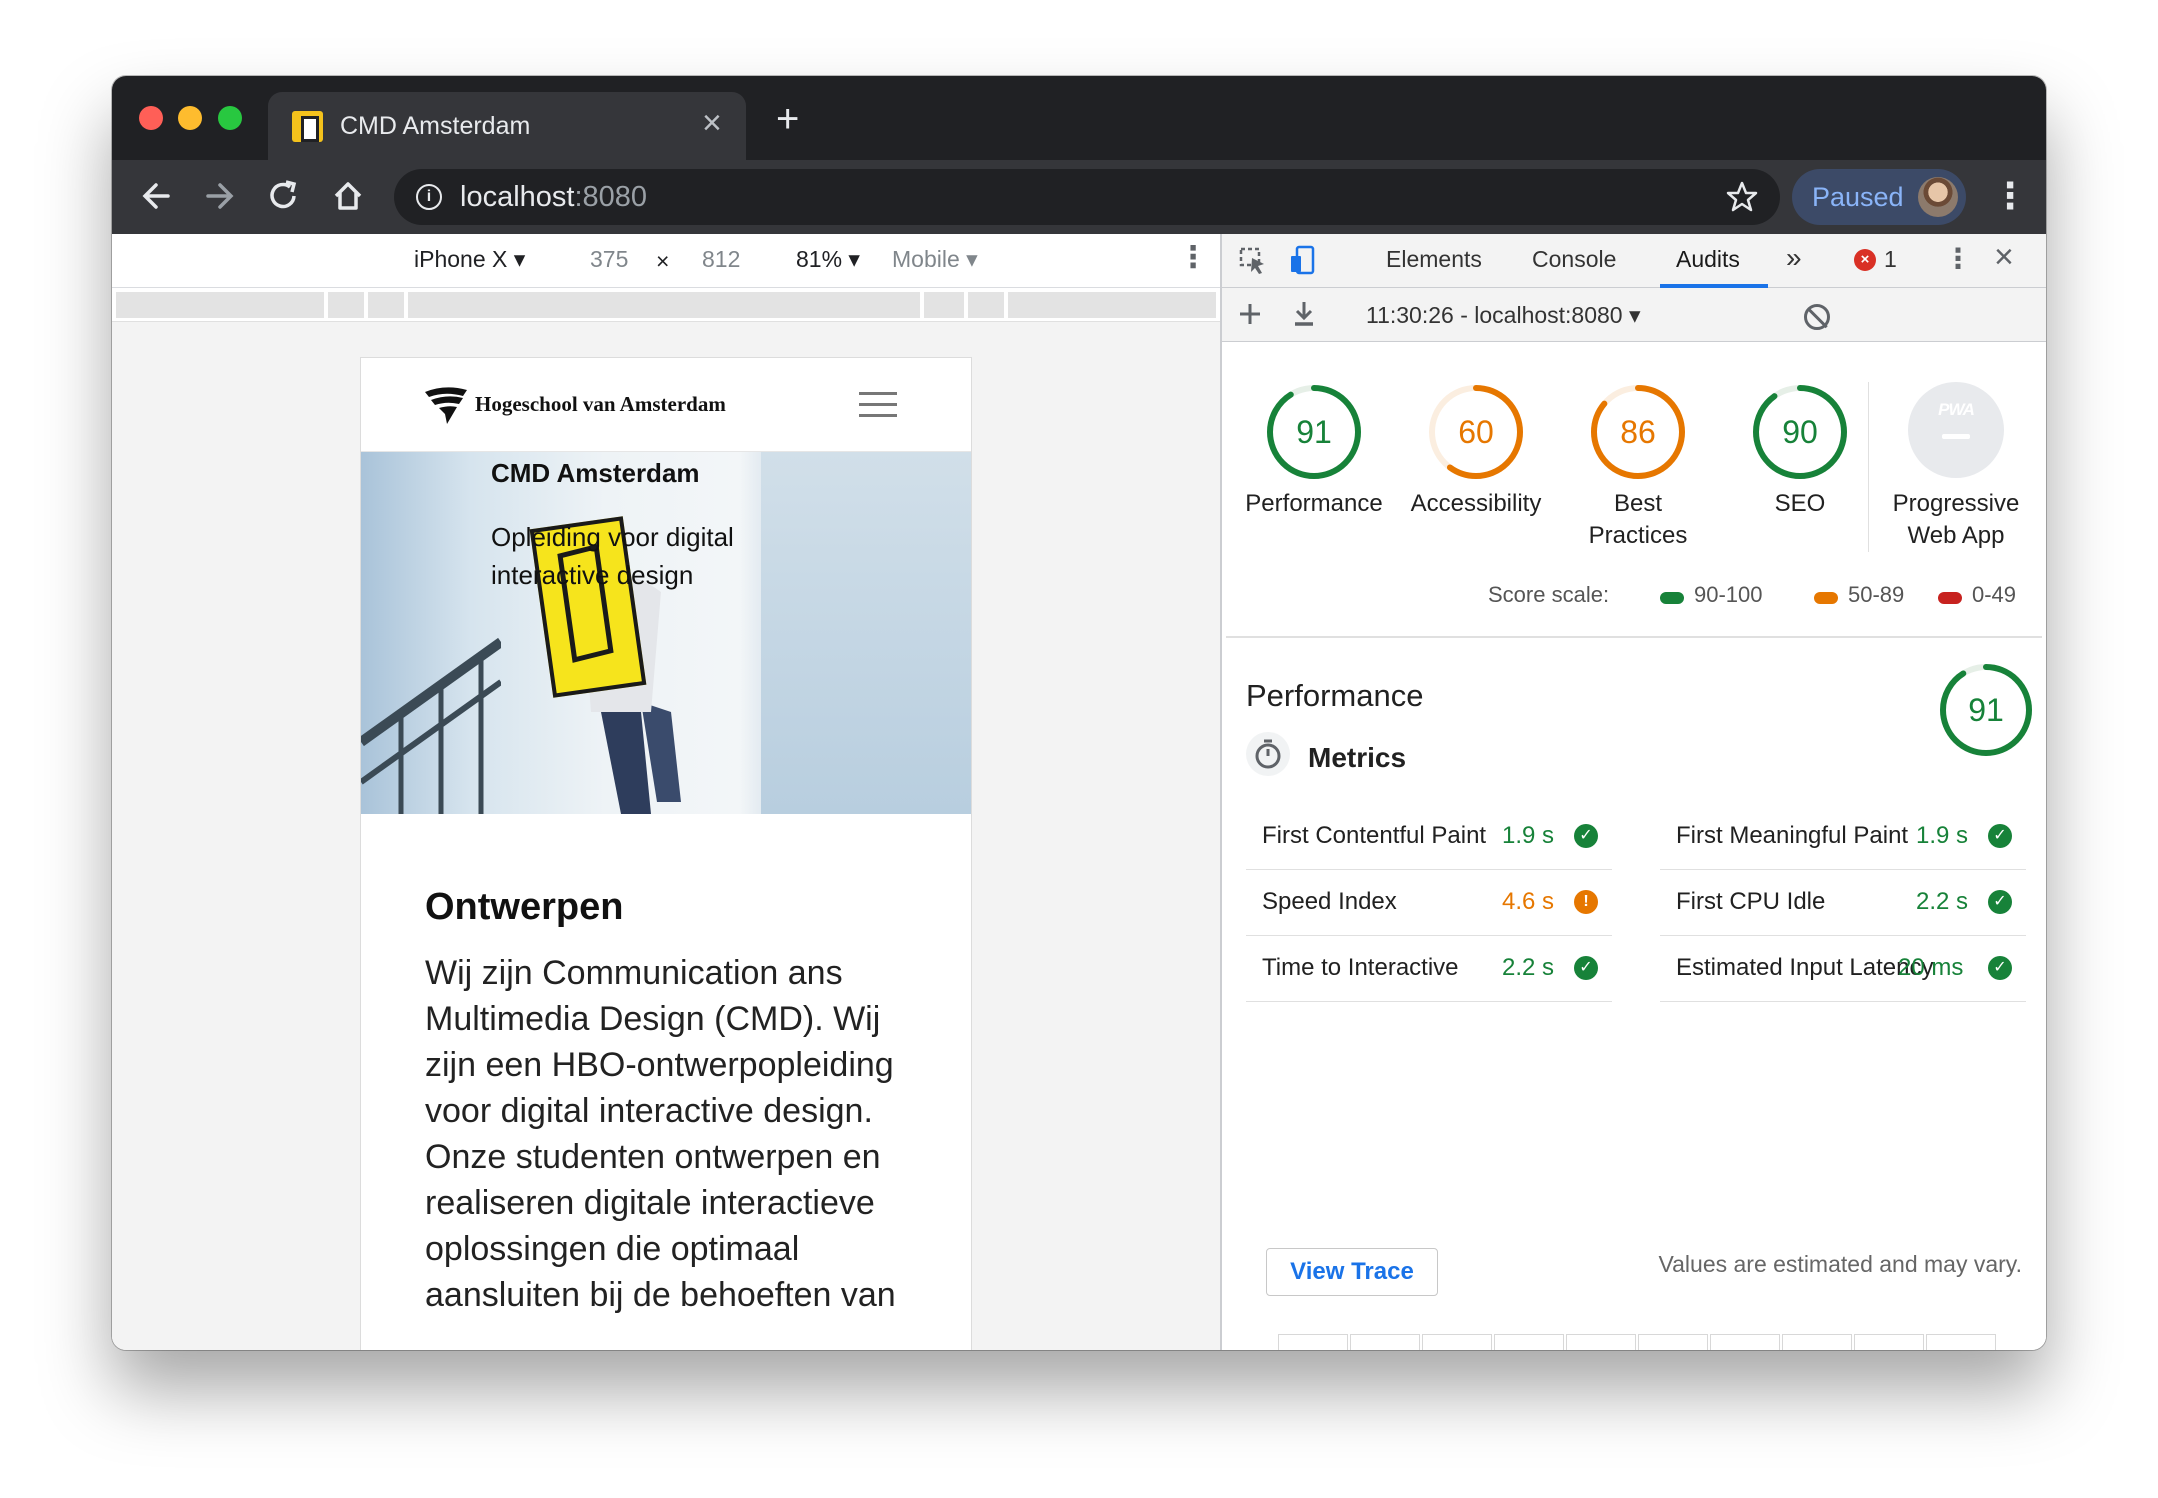  What do you see at coordinates (507, 126) in the screenshot?
I see `browser-tab: CMD Amsterdam ×` at bounding box center [507, 126].